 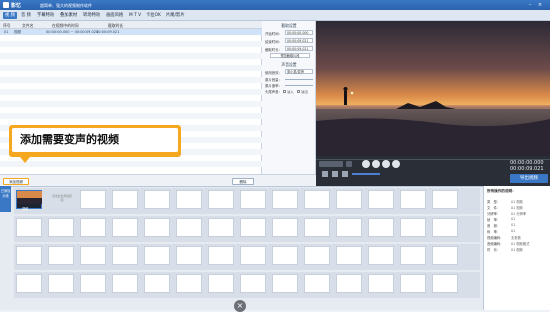 What do you see at coordinates (10, 15) in the screenshot?
I see `menu-video: 视 频` at bounding box center [10, 15].